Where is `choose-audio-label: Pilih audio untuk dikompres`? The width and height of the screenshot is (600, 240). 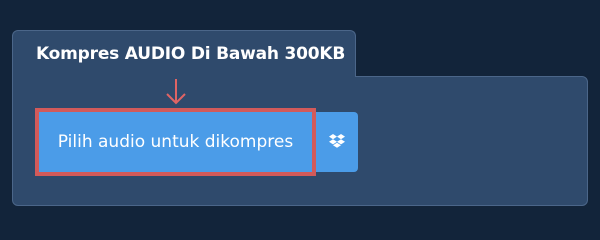 choose-audio-label: Pilih audio untuk dikompres is located at coordinates (175, 142).